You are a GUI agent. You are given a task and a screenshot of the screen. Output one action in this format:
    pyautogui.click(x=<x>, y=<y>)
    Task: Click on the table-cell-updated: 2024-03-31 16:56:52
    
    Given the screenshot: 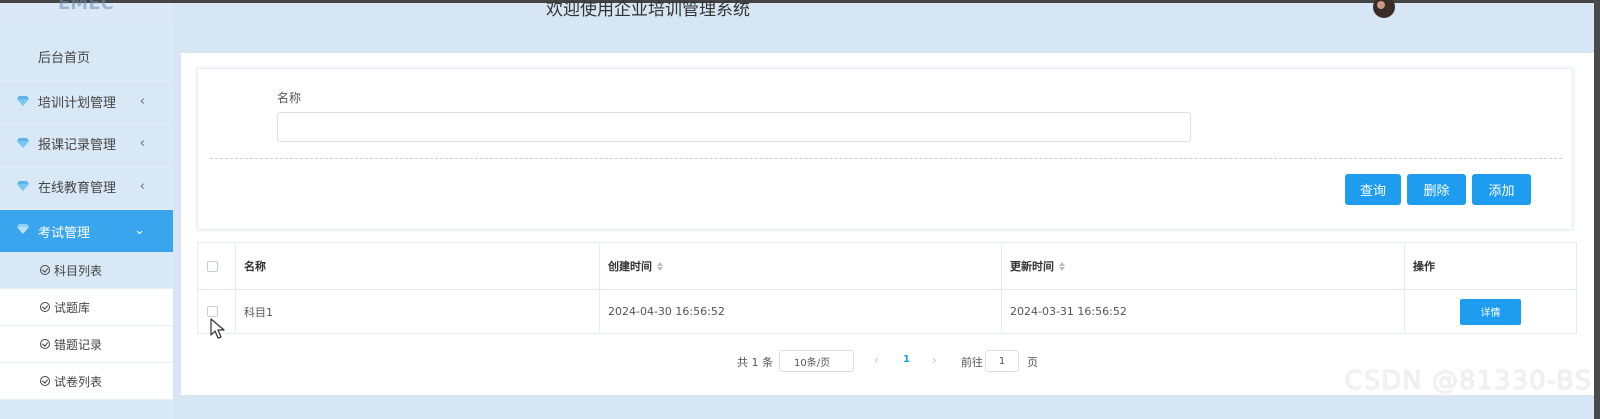 What is the action you would take?
    pyautogui.click(x=1203, y=311)
    